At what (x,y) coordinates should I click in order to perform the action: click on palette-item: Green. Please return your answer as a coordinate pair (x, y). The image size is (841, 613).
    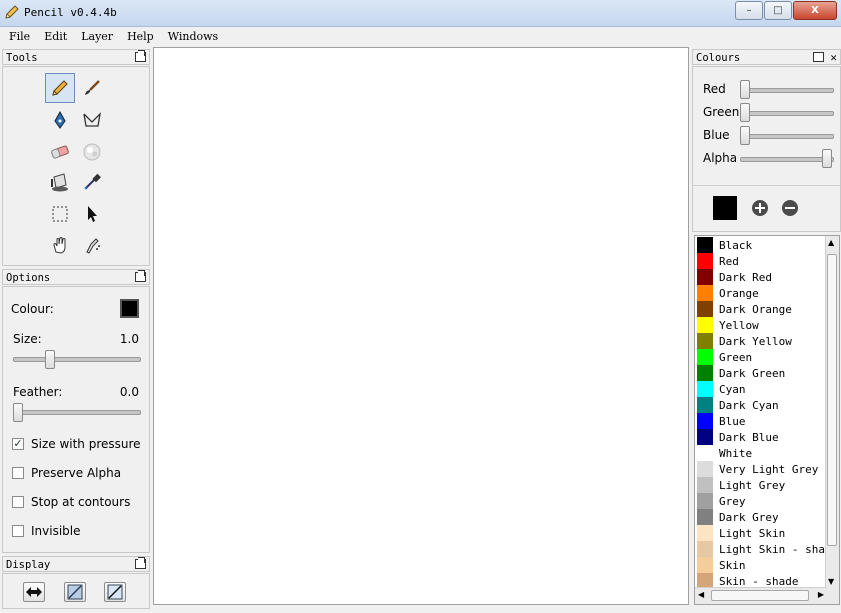
    Looking at the image, I should click on (724, 357).